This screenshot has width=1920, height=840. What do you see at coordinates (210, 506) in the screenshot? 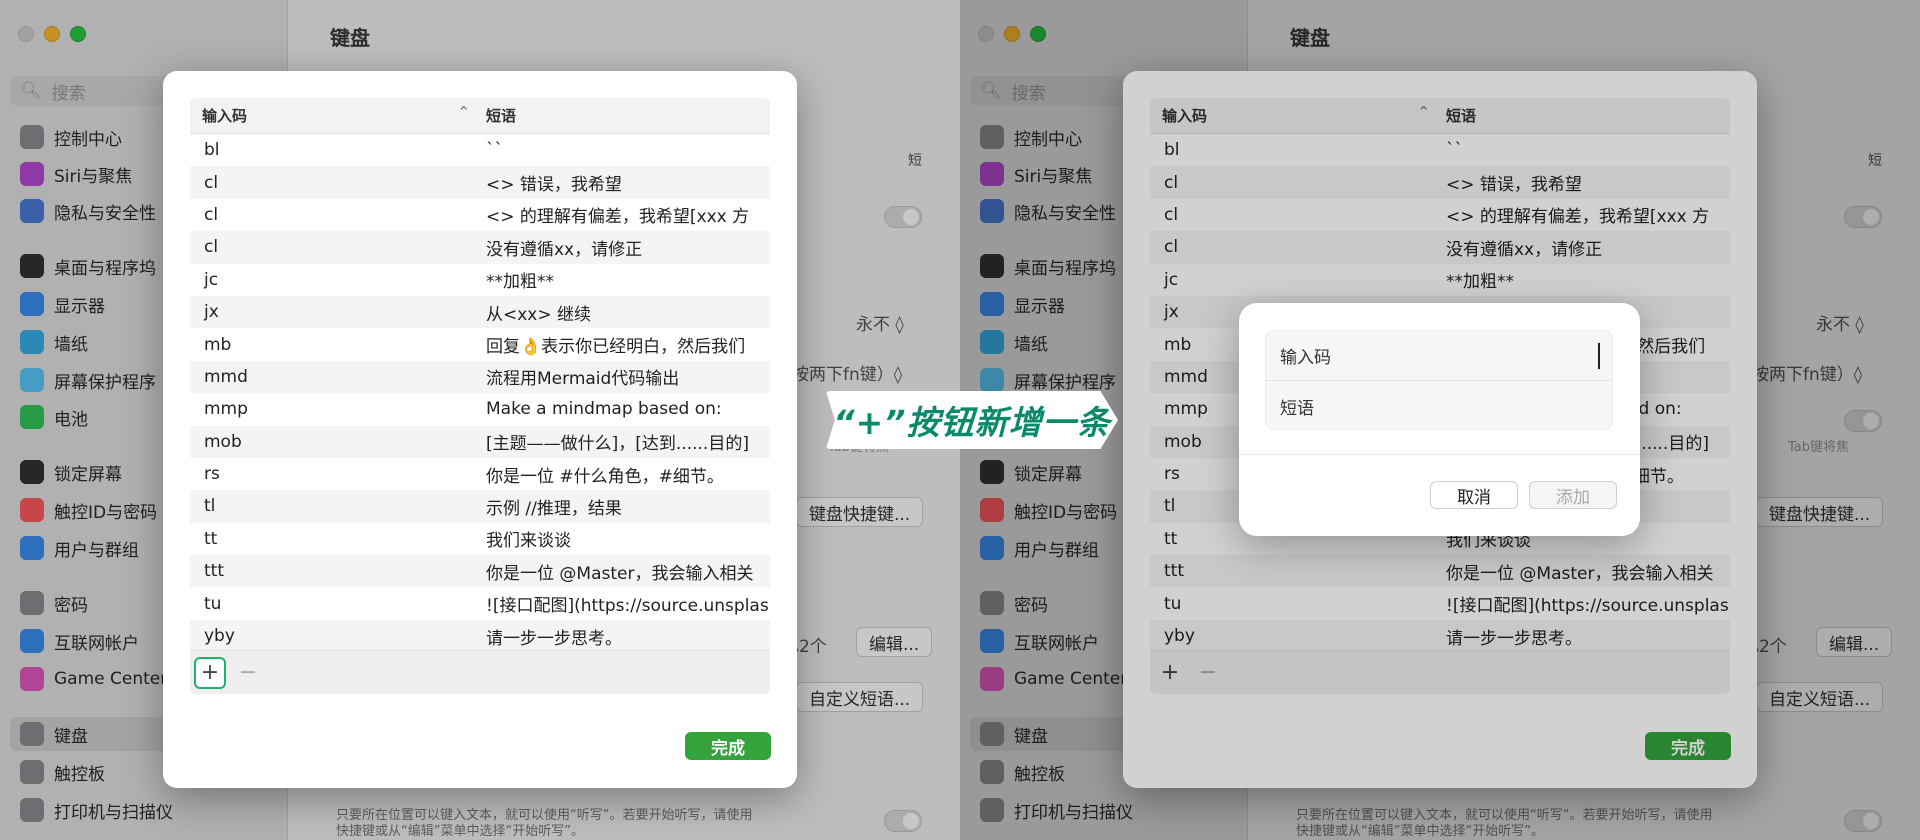
I see `shortcut-cell: tl` at bounding box center [210, 506].